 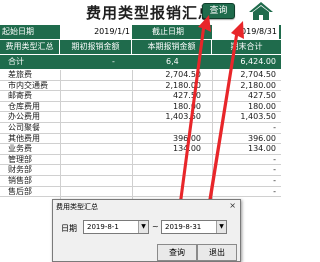 I want to click on column-header: 期末合计, so click(x=246, y=46).